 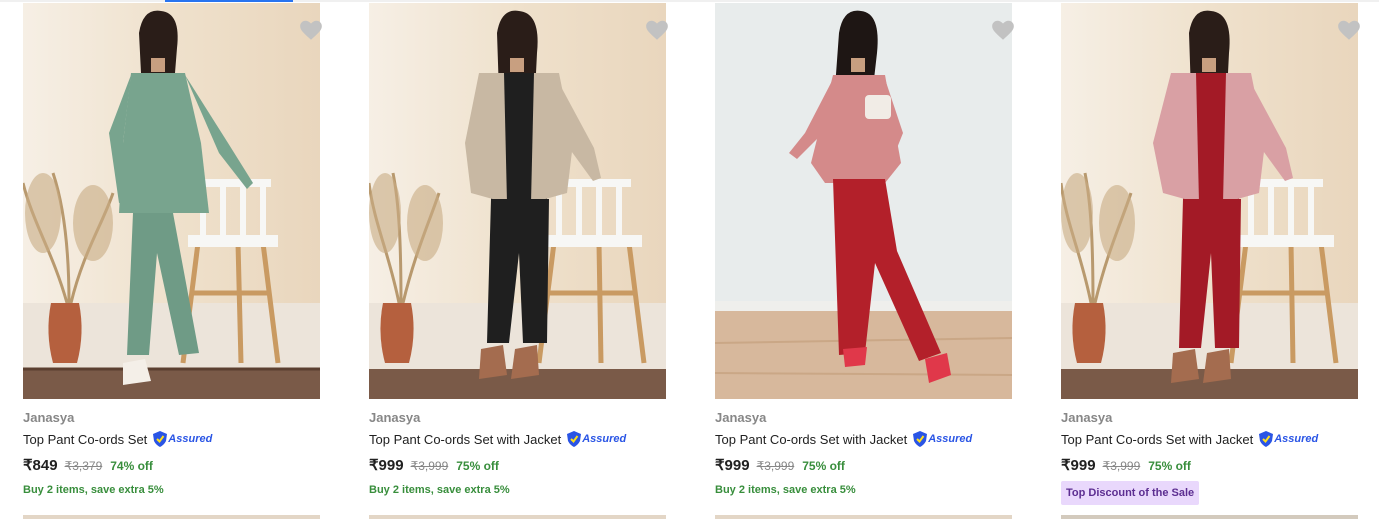 What do you see at coordinates (131, 466) in the screenshot?
I see `discount-percent: 74% off` at bounding box center [131, 466].